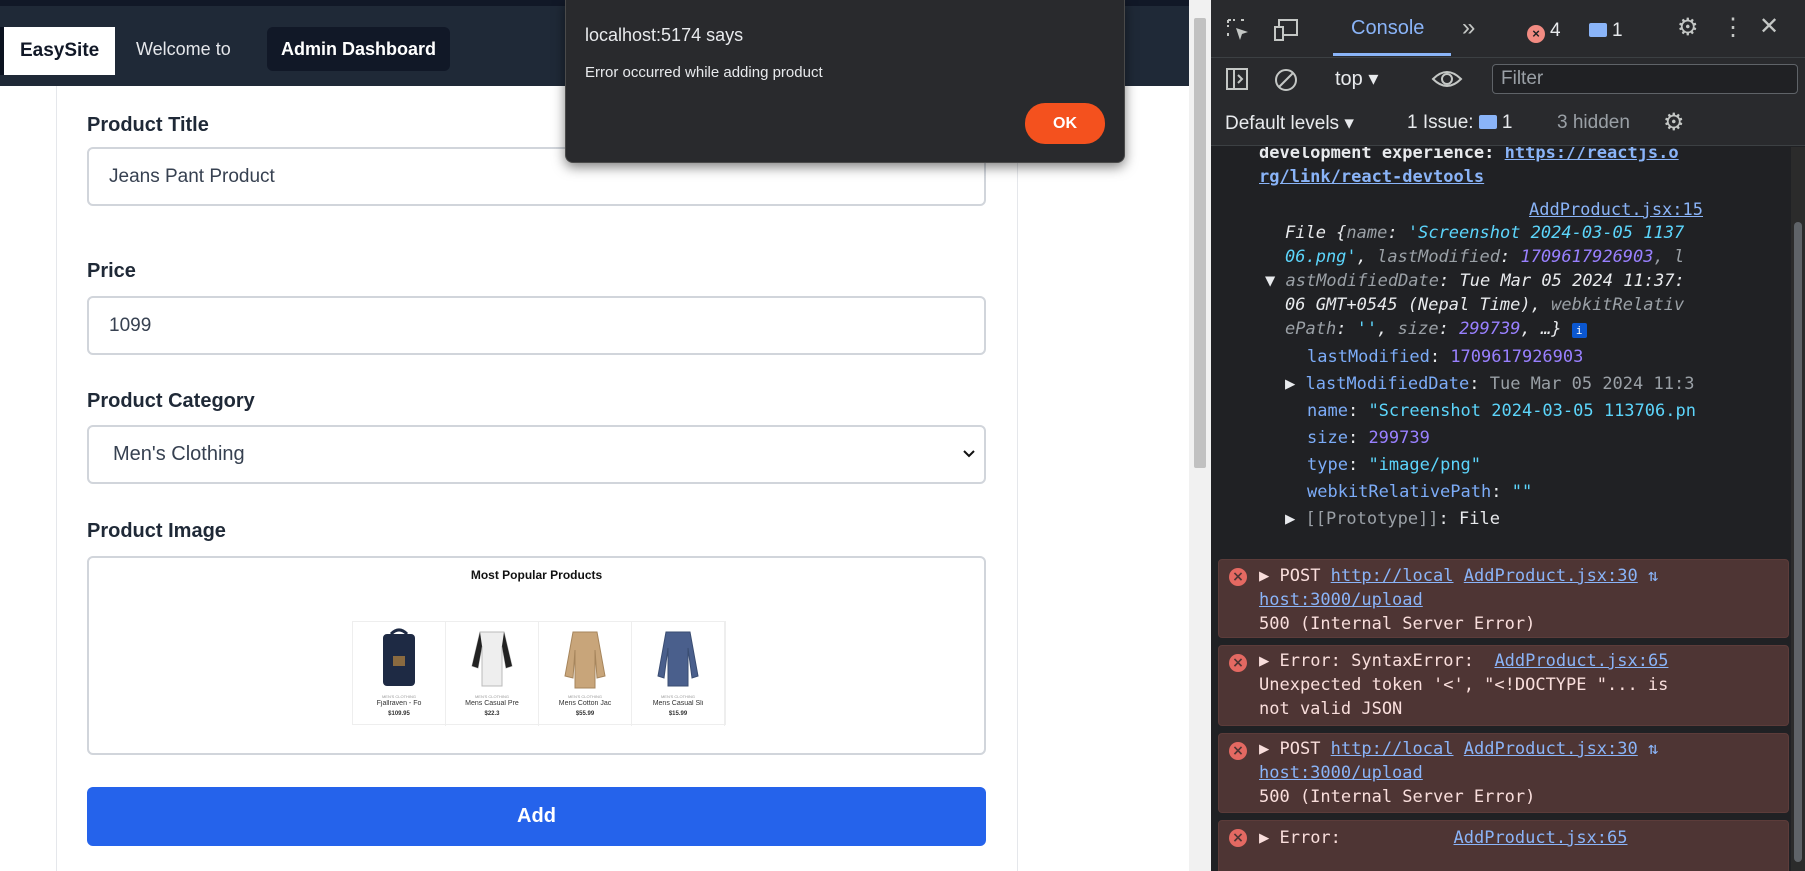 The width and height of the screenshot is (1805, 871). I want to click on console-toolbar: top ▾ Filter, so click(1508, 79).